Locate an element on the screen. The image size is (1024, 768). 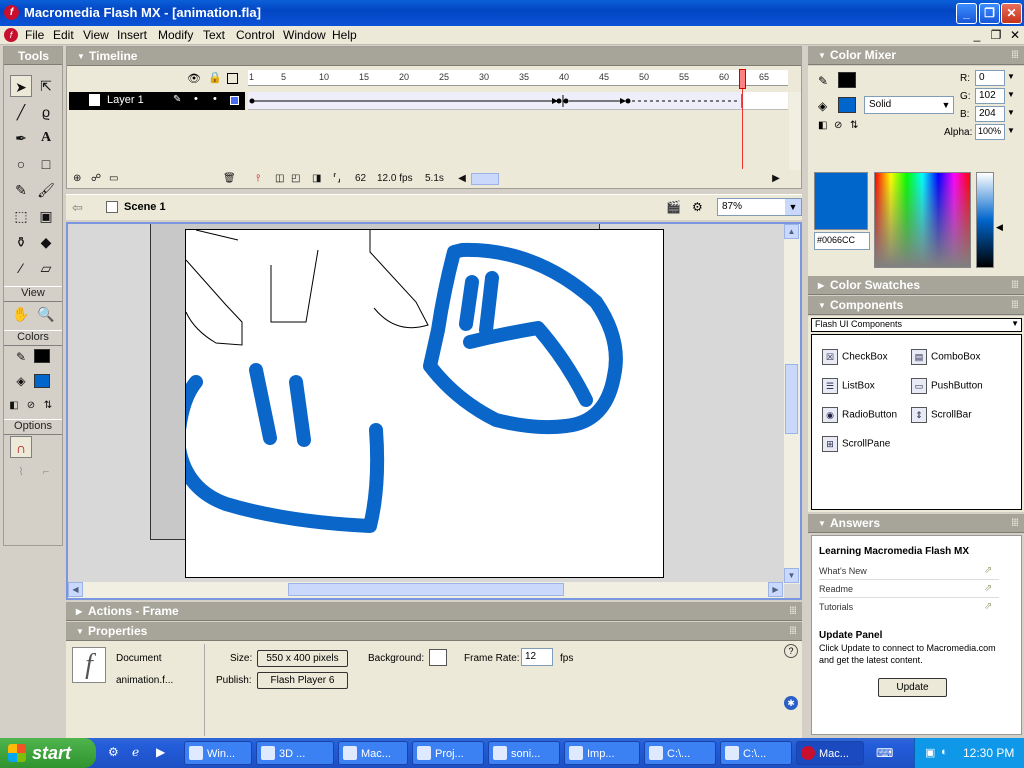
frame-ruler: 1 5 10 15 20 25 30 35 40 45 50 55 60 65 is located at coordinates (518, 78).